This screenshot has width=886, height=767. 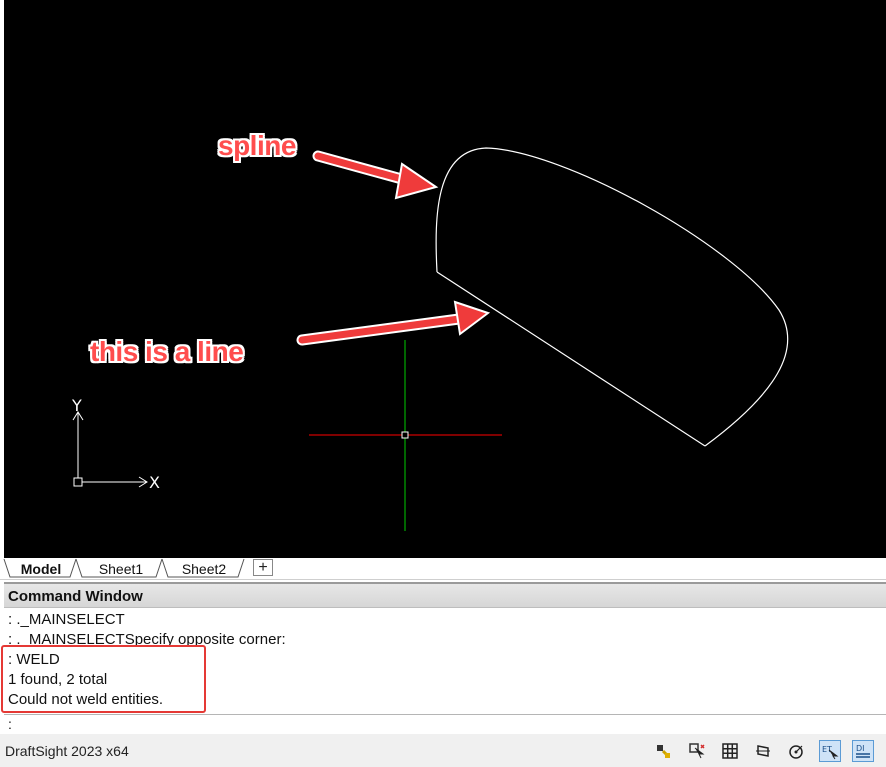 What do you see at coordinates (796, 751) in the screenshot?
I see `polar-icon` at bounding box center [796, 751].